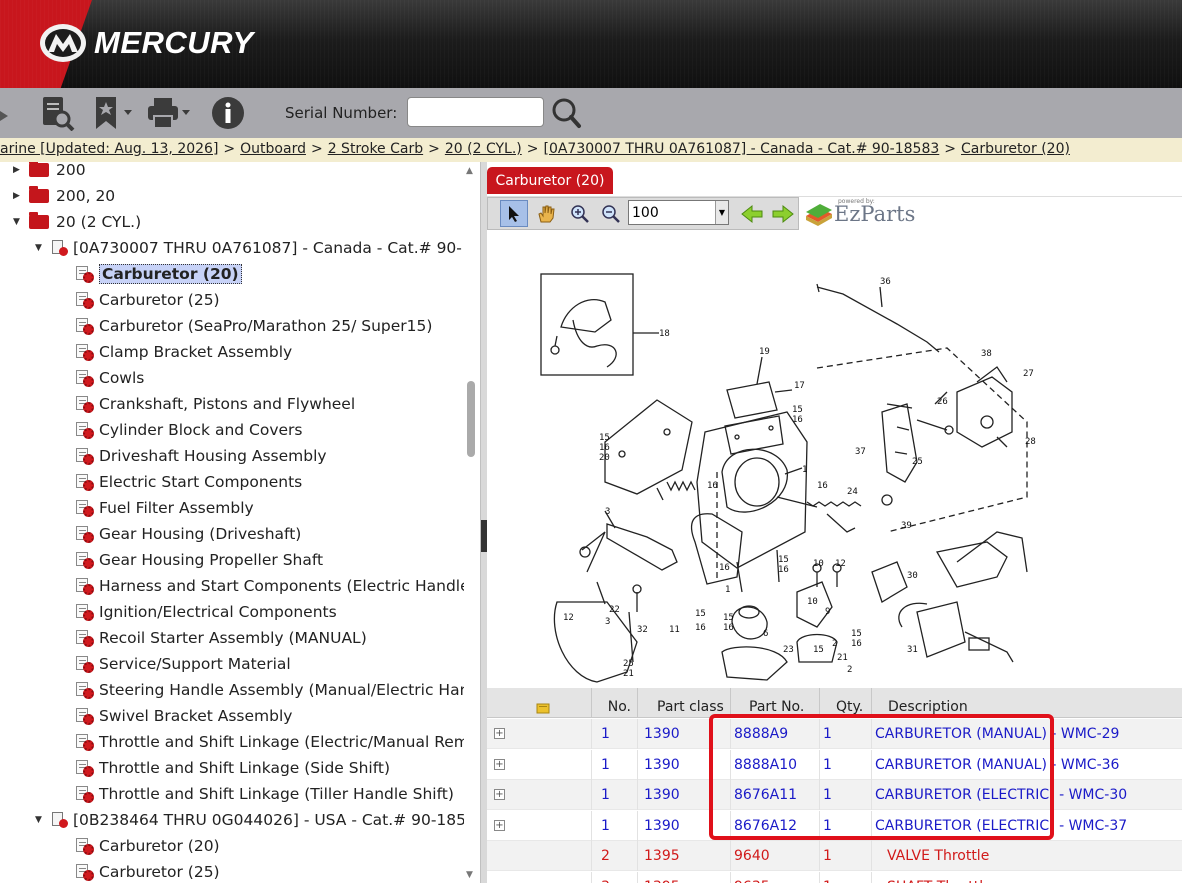 The image size is (1182, 883). What do you see at coordinates (184, 352) in the screenshot?
I see `tree-item-part-diagram: Clamp Bracket Assembly` at bounding box center [184, 352].